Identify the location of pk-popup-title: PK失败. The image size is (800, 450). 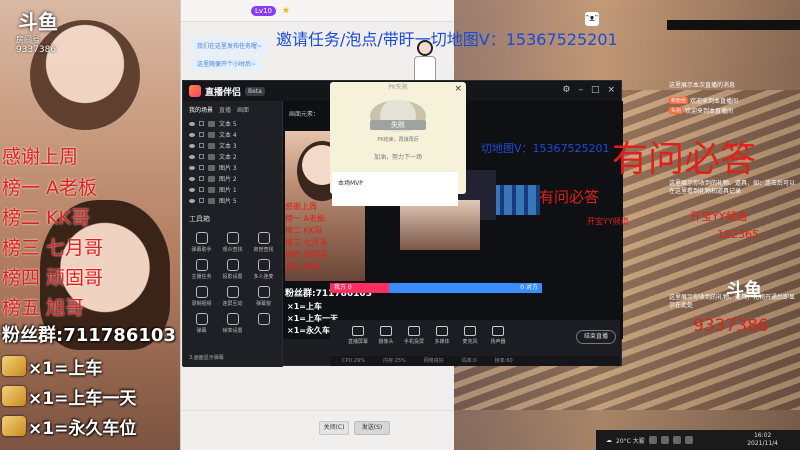
(398, 87).